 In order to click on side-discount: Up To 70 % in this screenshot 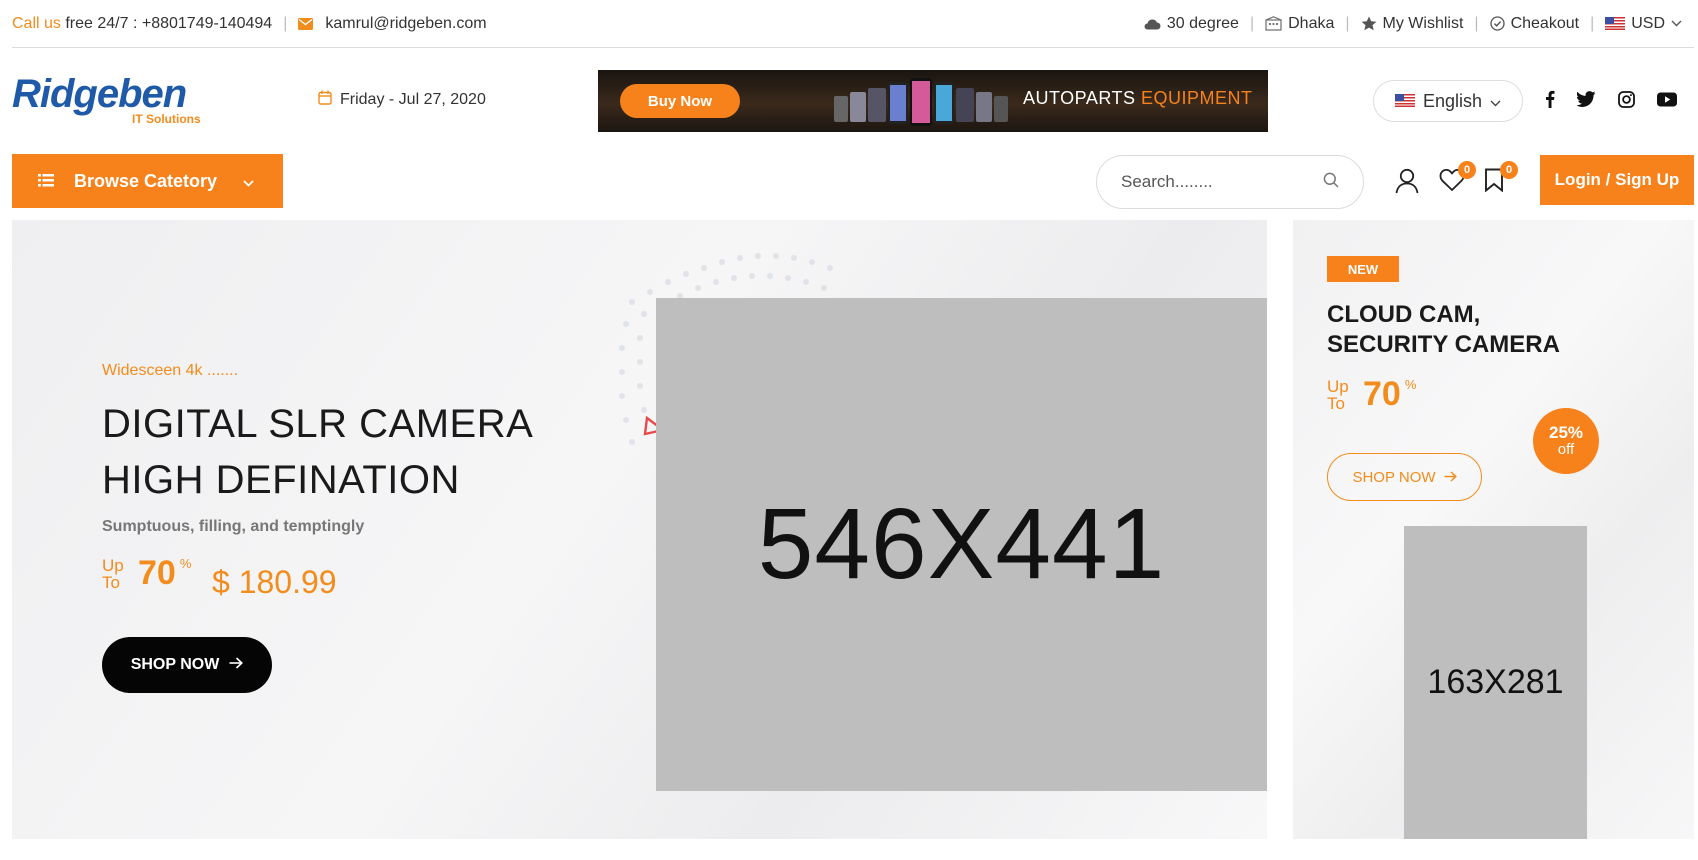, I will do `click(1371, 394)`.